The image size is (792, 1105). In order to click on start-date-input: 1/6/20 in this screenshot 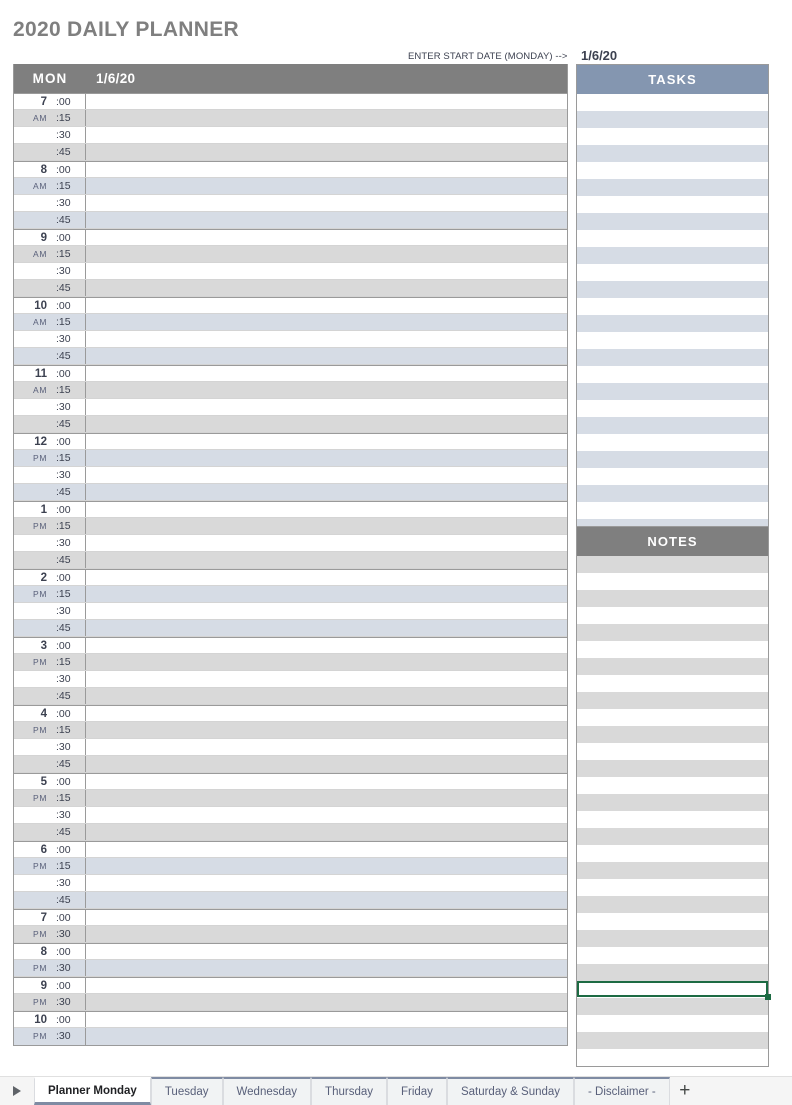, I will do `click(599, 55)`.